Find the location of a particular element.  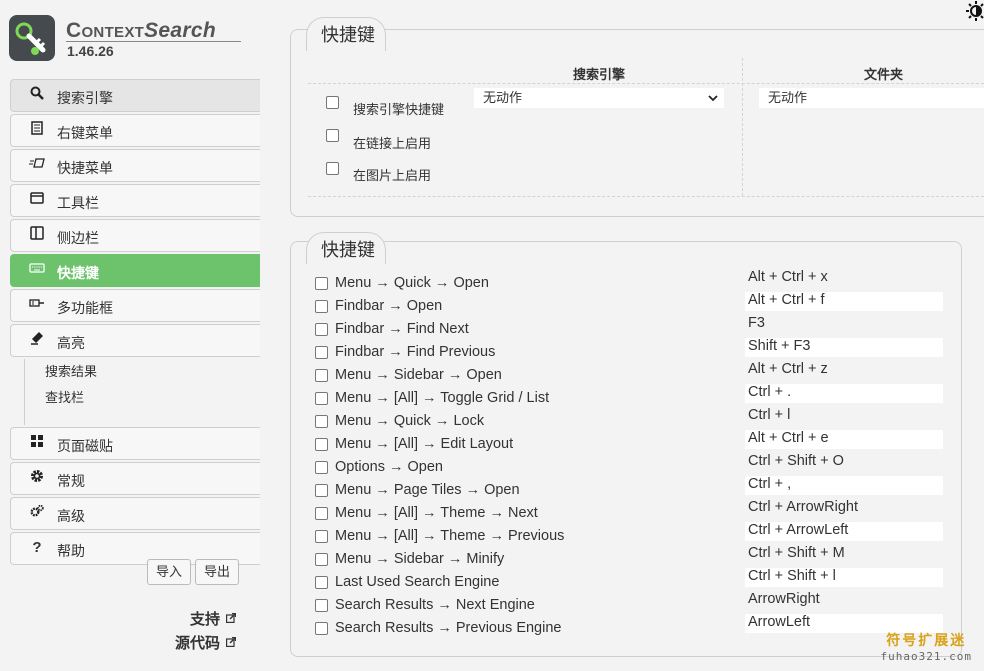

sidebar-item-omnibox: 多功能框 is located at coordinates (135, 305).